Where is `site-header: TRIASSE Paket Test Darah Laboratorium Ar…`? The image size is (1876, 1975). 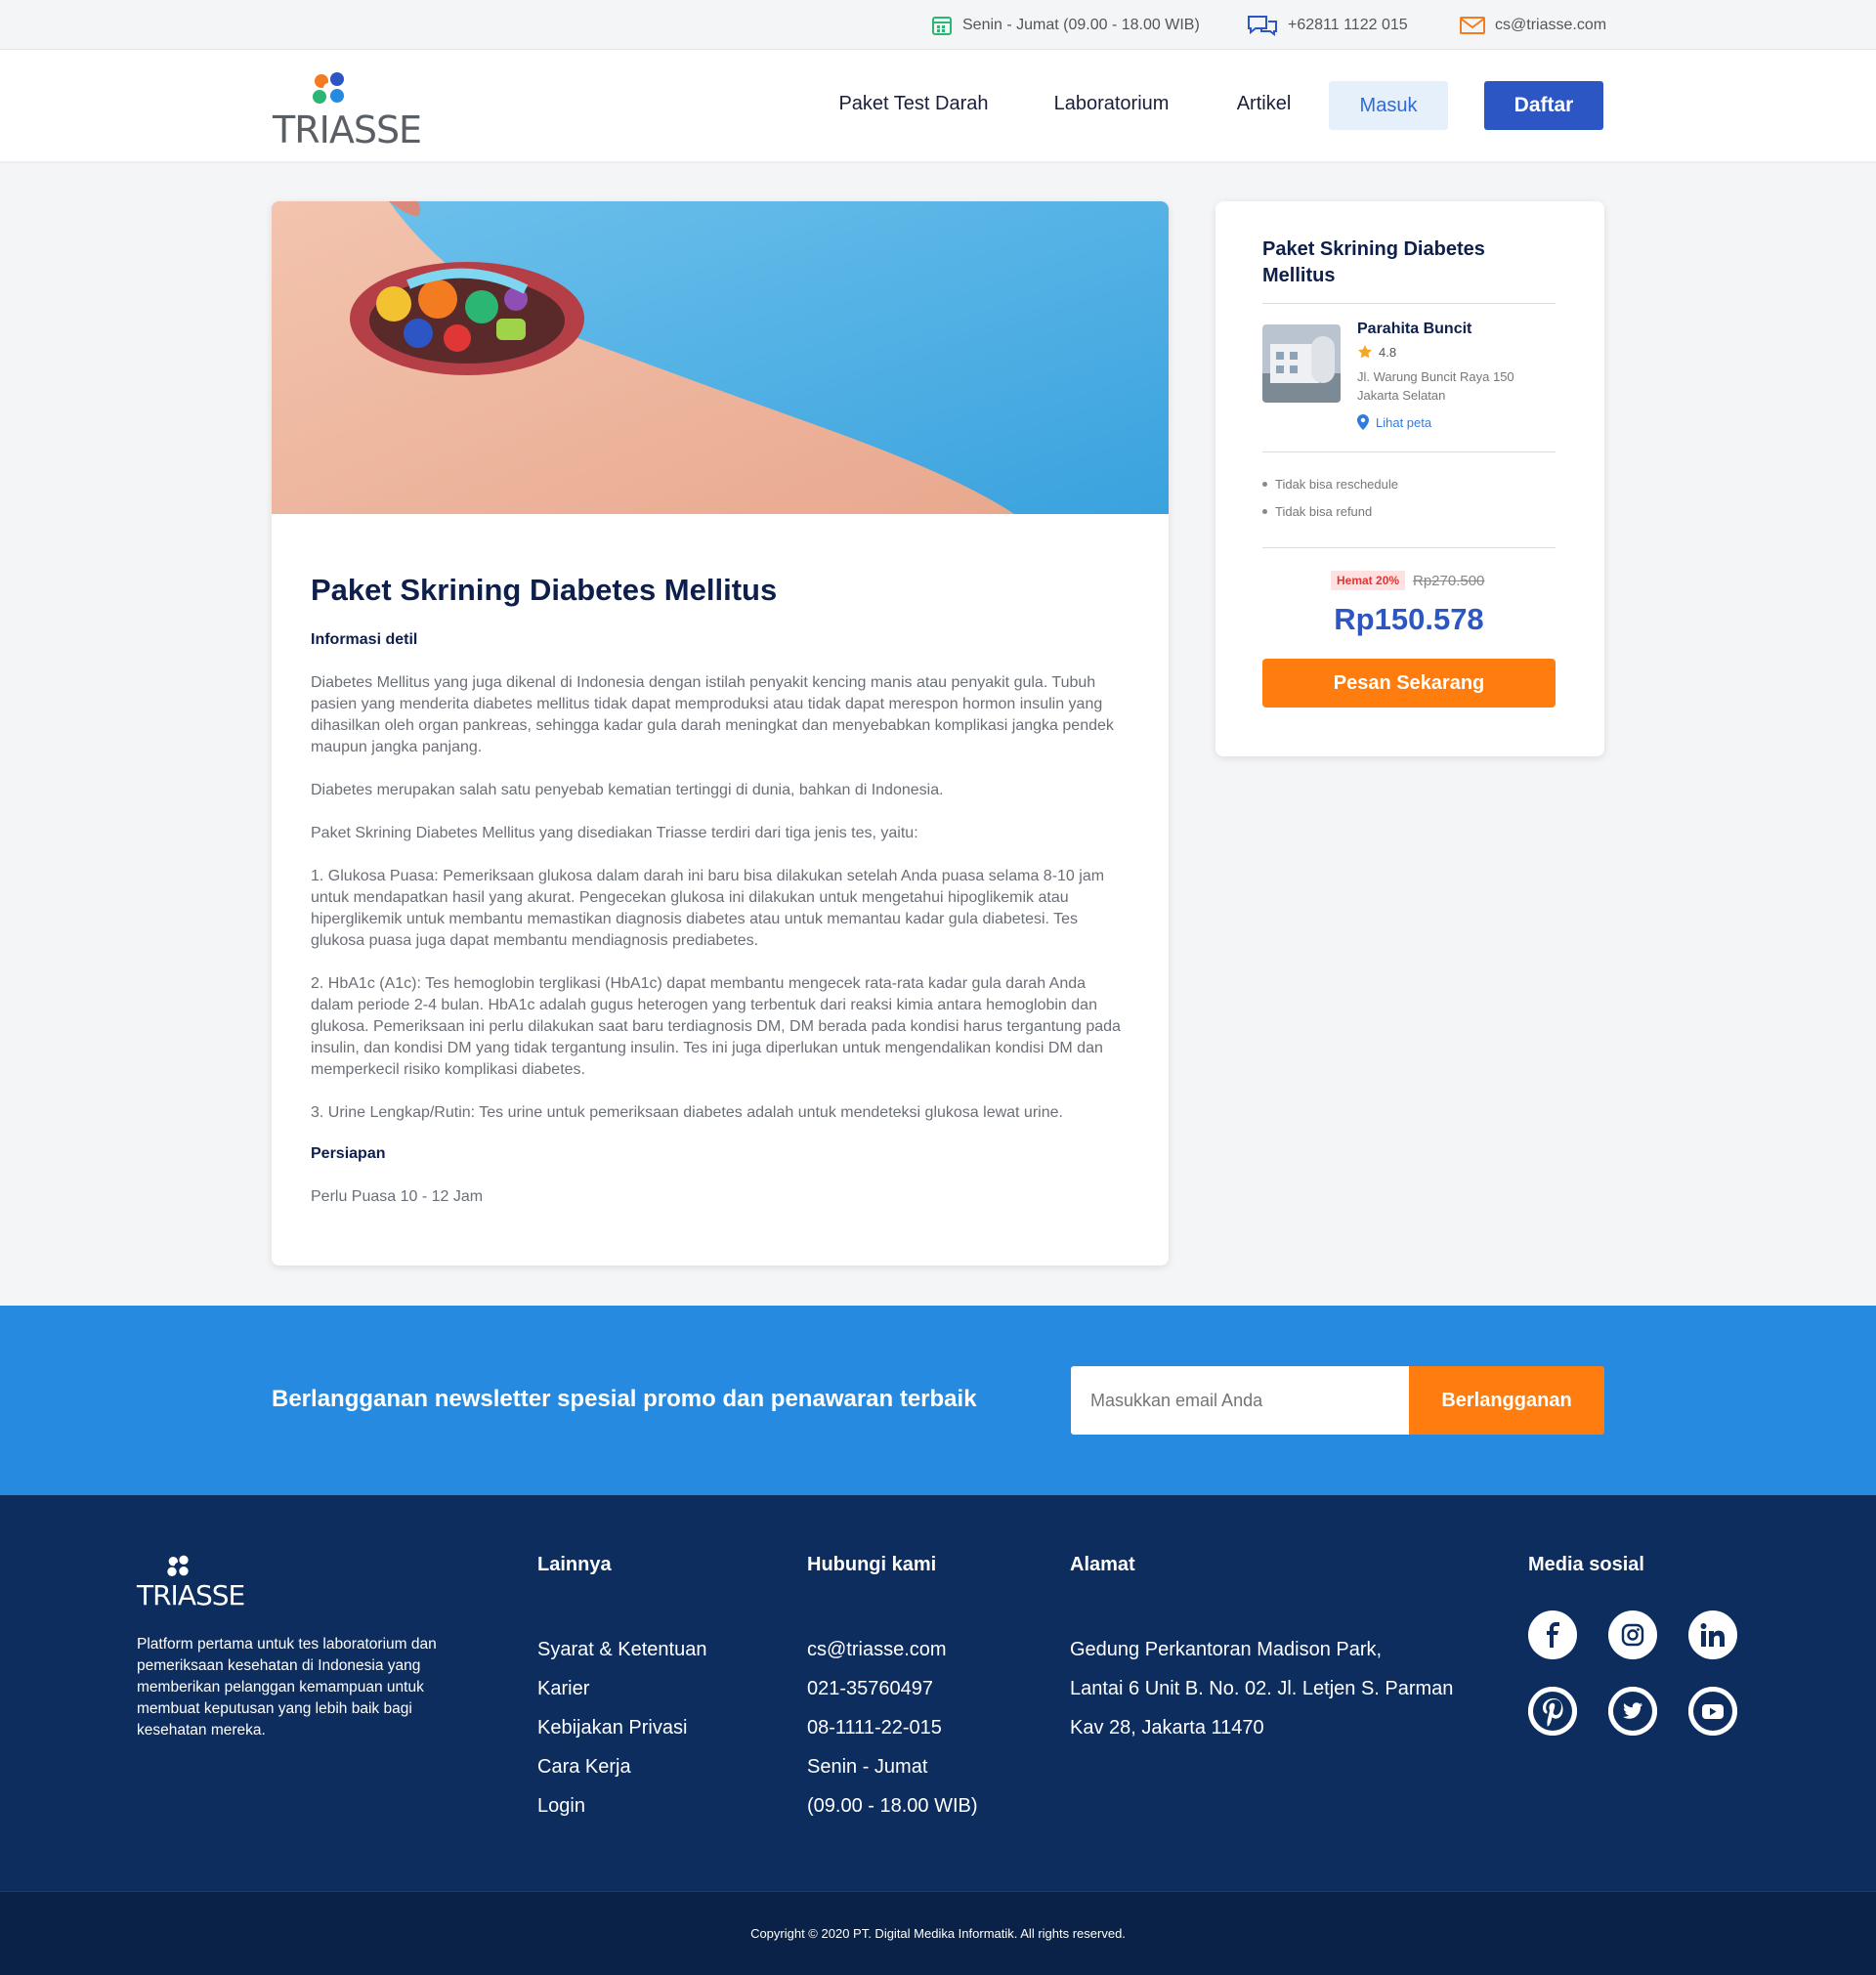 site-header: TRIASSE Paket Test Darah Laboratorium Ar… is located at coordinates (938, 106).